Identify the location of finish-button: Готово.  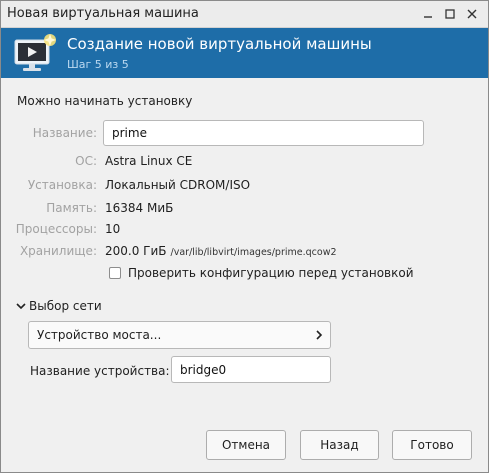
(432, 445).